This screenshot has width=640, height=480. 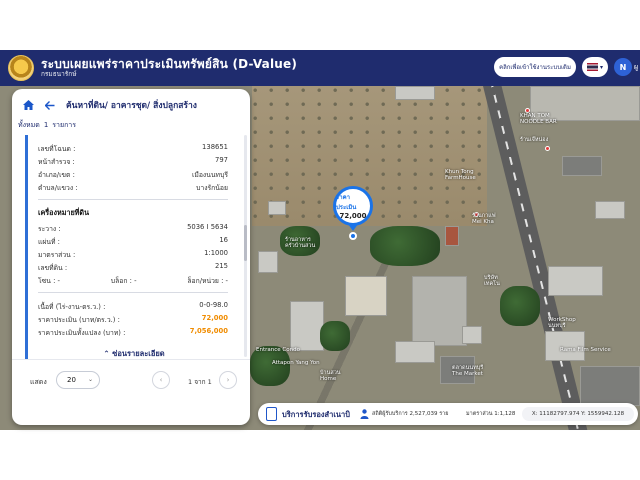 I want to click on back-arrow-icon, so click(x=50, y=105).